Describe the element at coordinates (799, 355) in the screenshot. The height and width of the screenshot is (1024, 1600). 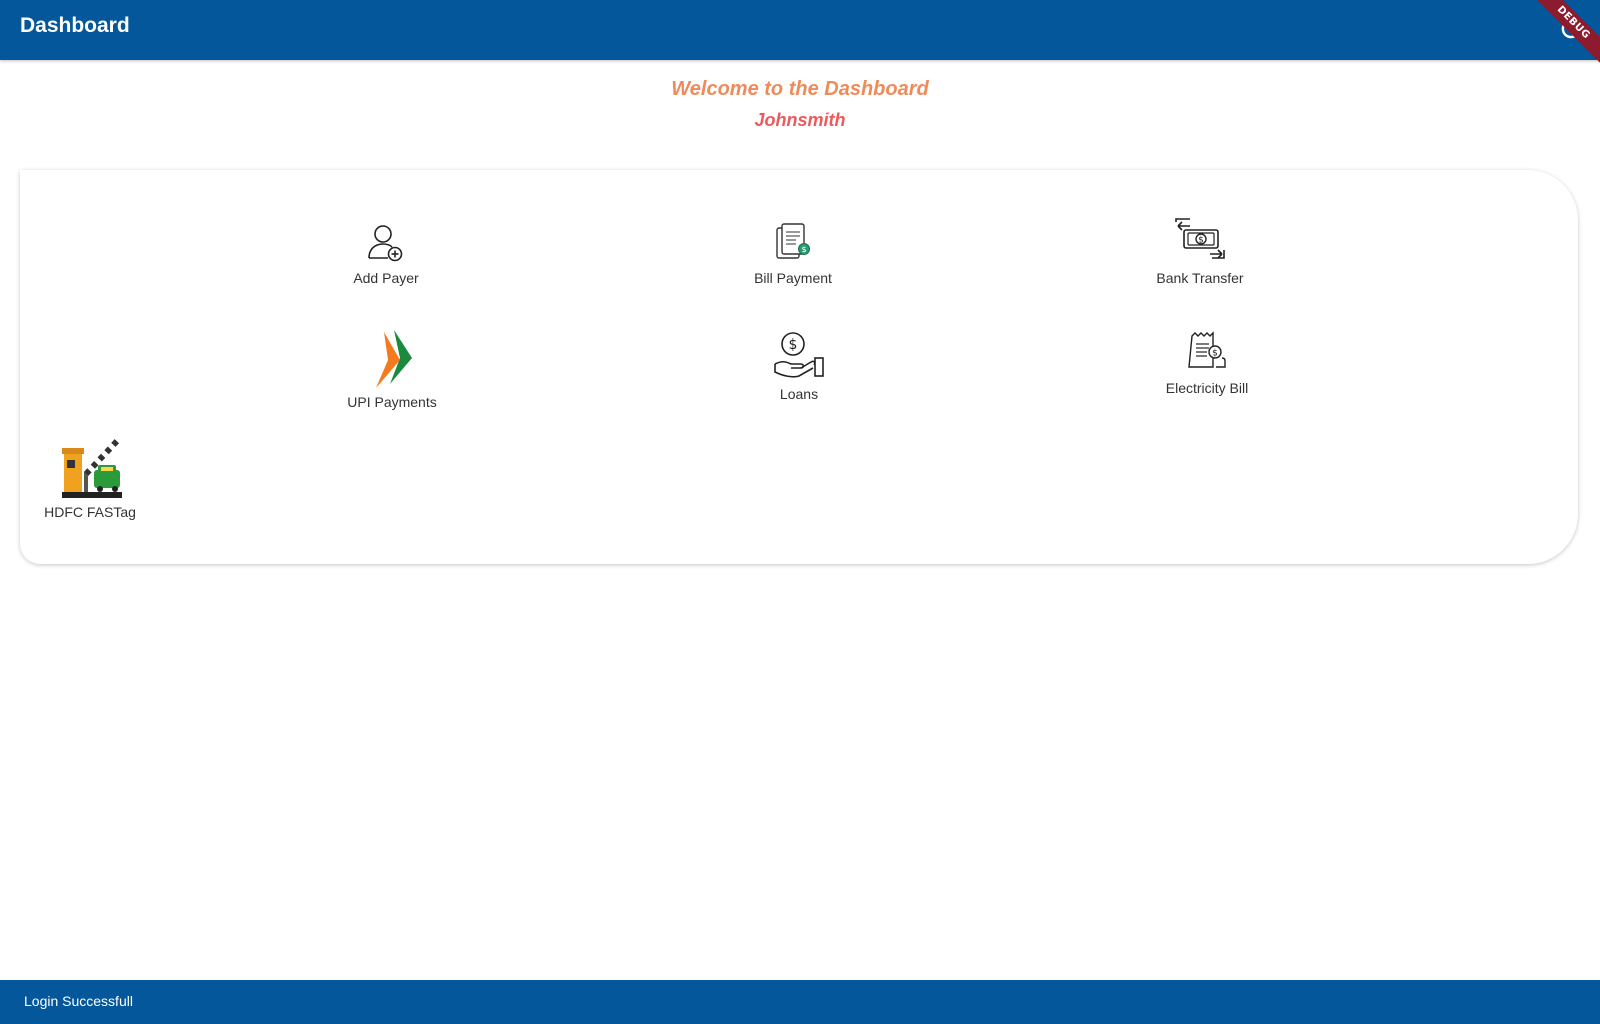
I see `hand-coin-icon: $` at that location.